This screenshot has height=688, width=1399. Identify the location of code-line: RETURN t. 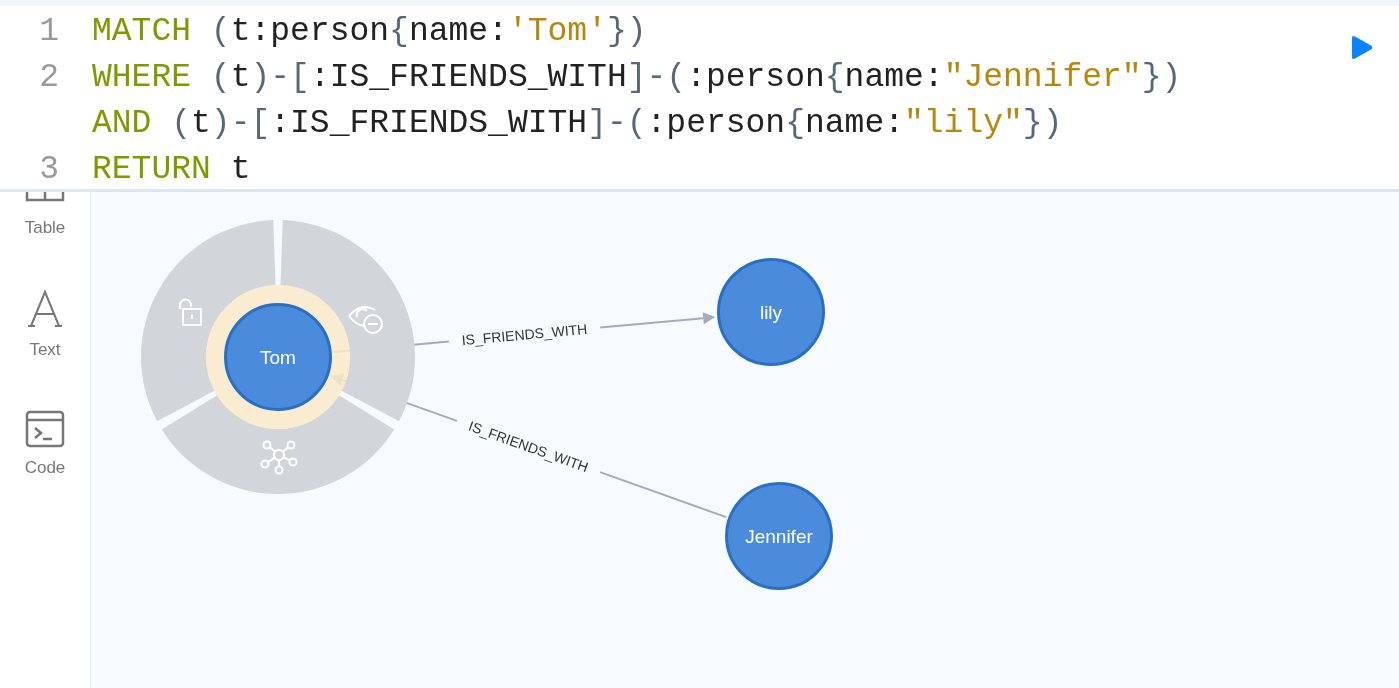
(171, 169).